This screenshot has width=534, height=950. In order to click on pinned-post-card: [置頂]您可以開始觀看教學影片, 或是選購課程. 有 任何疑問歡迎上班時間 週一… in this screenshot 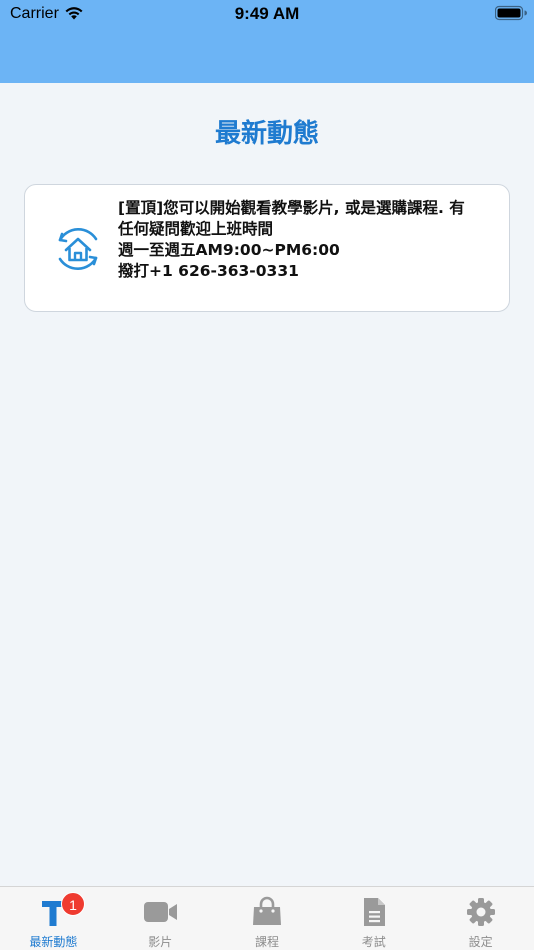, I will do `click(267, 248)`.